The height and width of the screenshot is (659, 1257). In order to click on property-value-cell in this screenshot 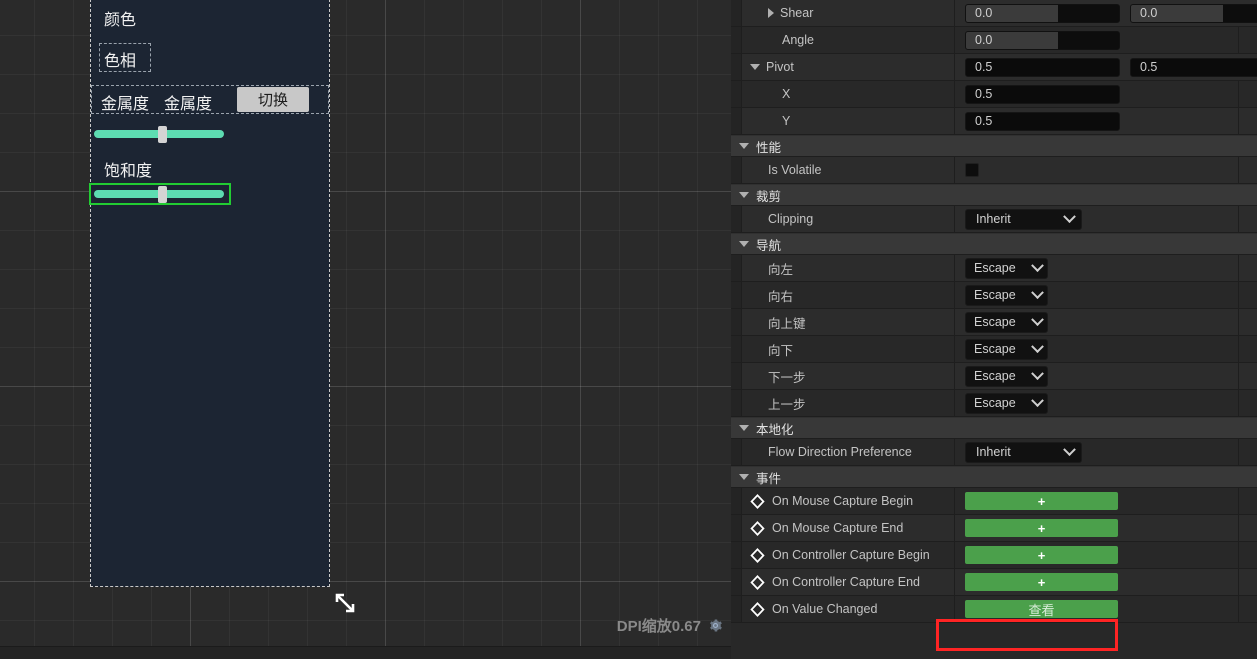, I will do `click(1096, 170)`.